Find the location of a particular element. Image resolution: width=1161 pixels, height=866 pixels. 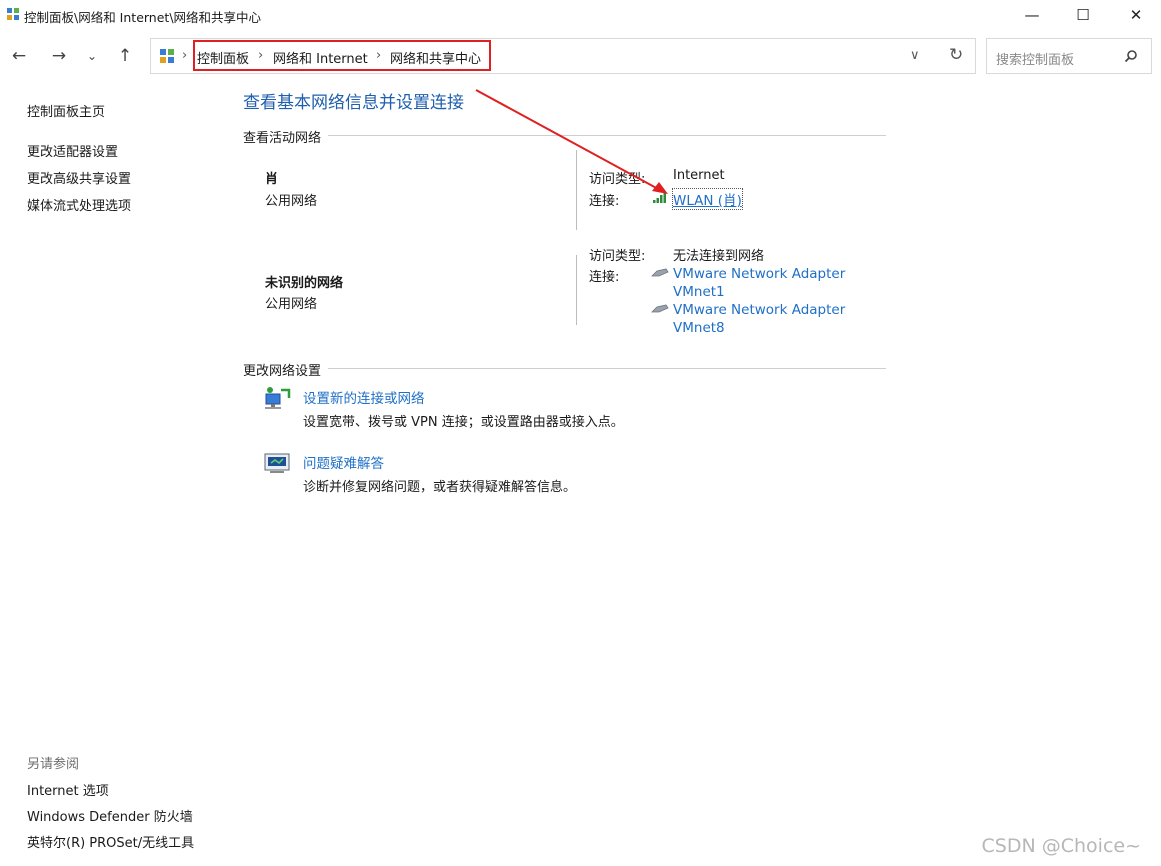

setup-connection-link: 设置新的连接或网络 is located at coordinates (364, 397).